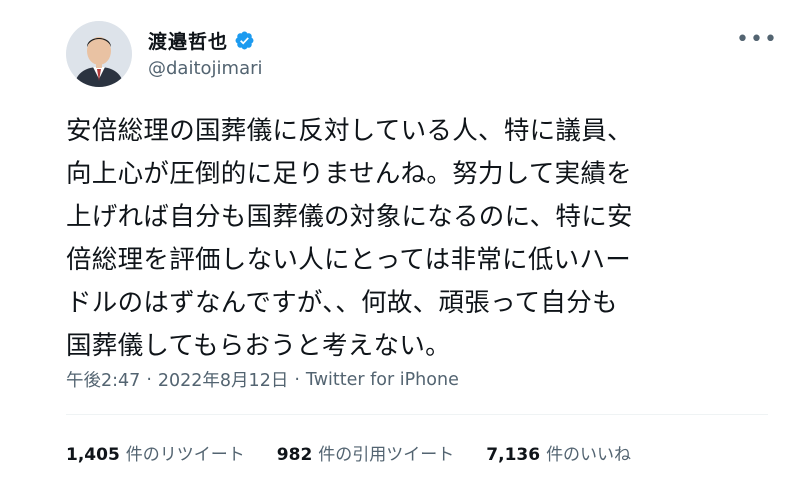 The width and height of the screenshot is (801, 478). I want to click on display-name: 渡邉哲也, so click(188, 40).